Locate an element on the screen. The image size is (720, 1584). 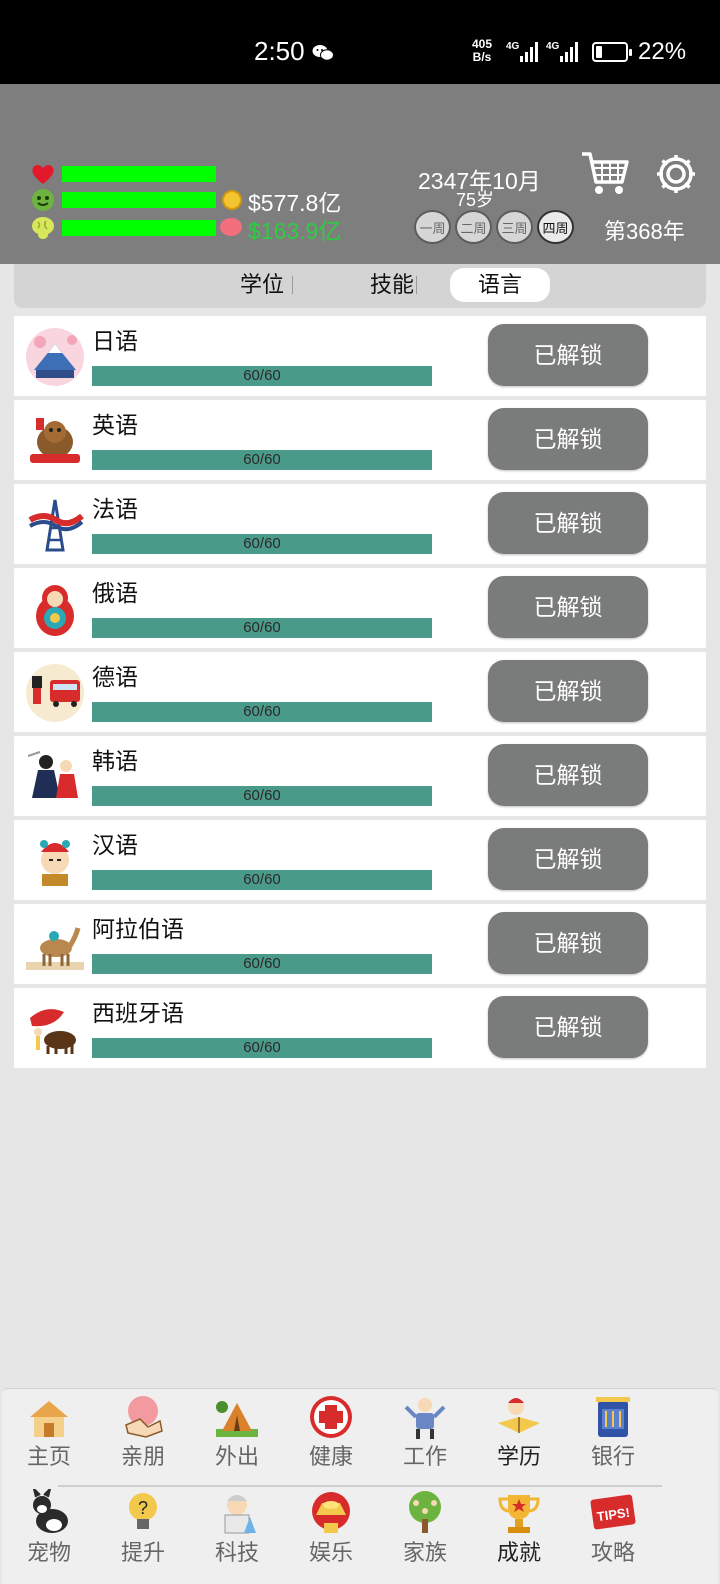
shopping-cart-icon is located at coordinates (605, 173).